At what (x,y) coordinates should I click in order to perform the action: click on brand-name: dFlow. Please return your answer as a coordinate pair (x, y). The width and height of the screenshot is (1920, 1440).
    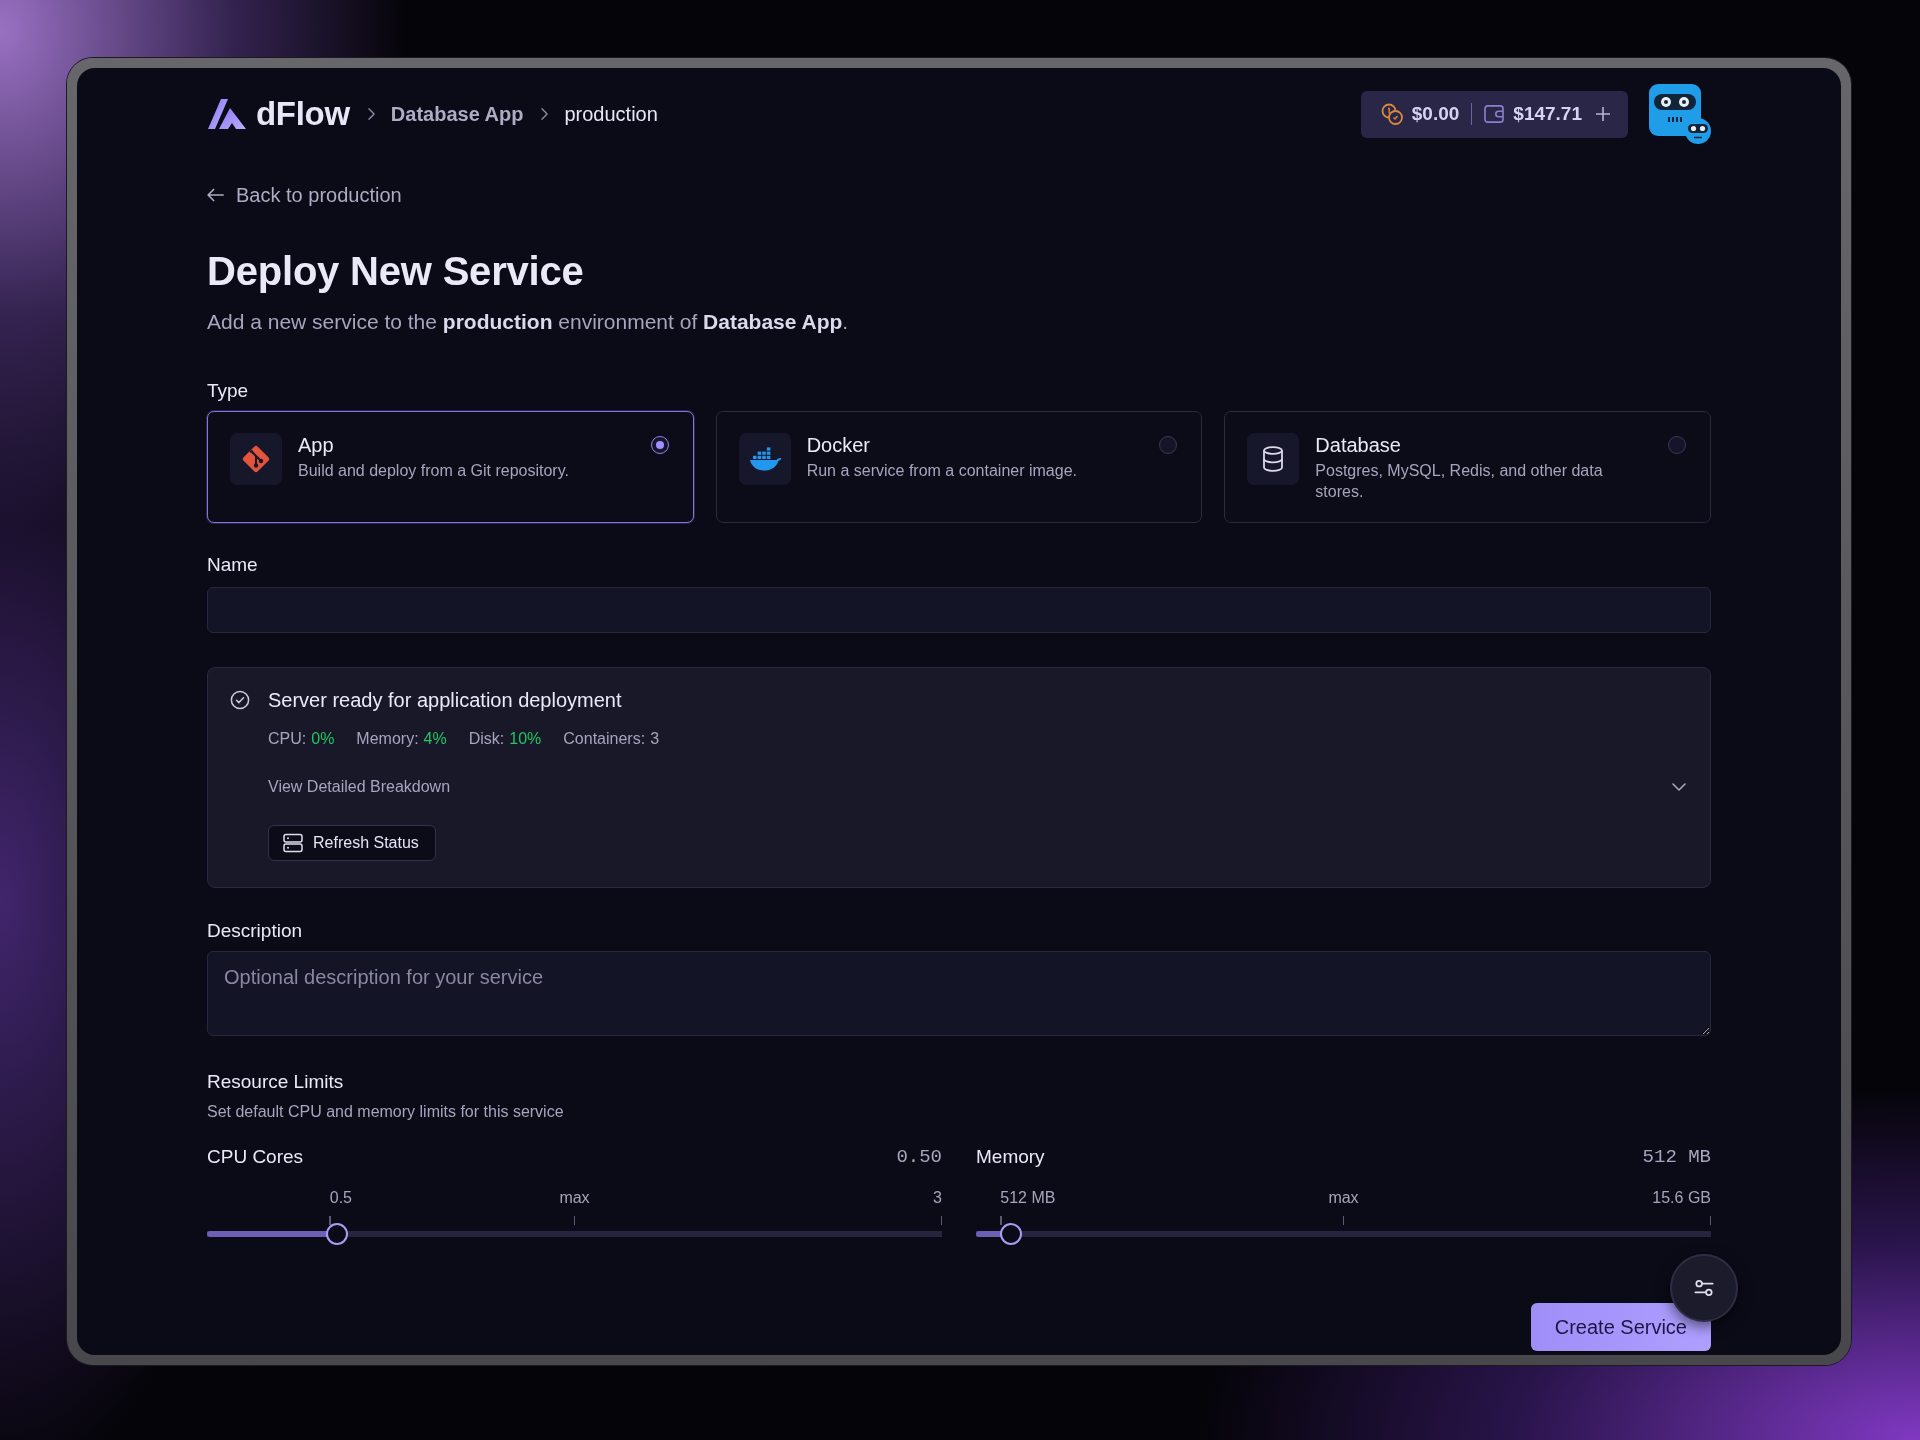
    Looking at the image, I should click on (303, 114).